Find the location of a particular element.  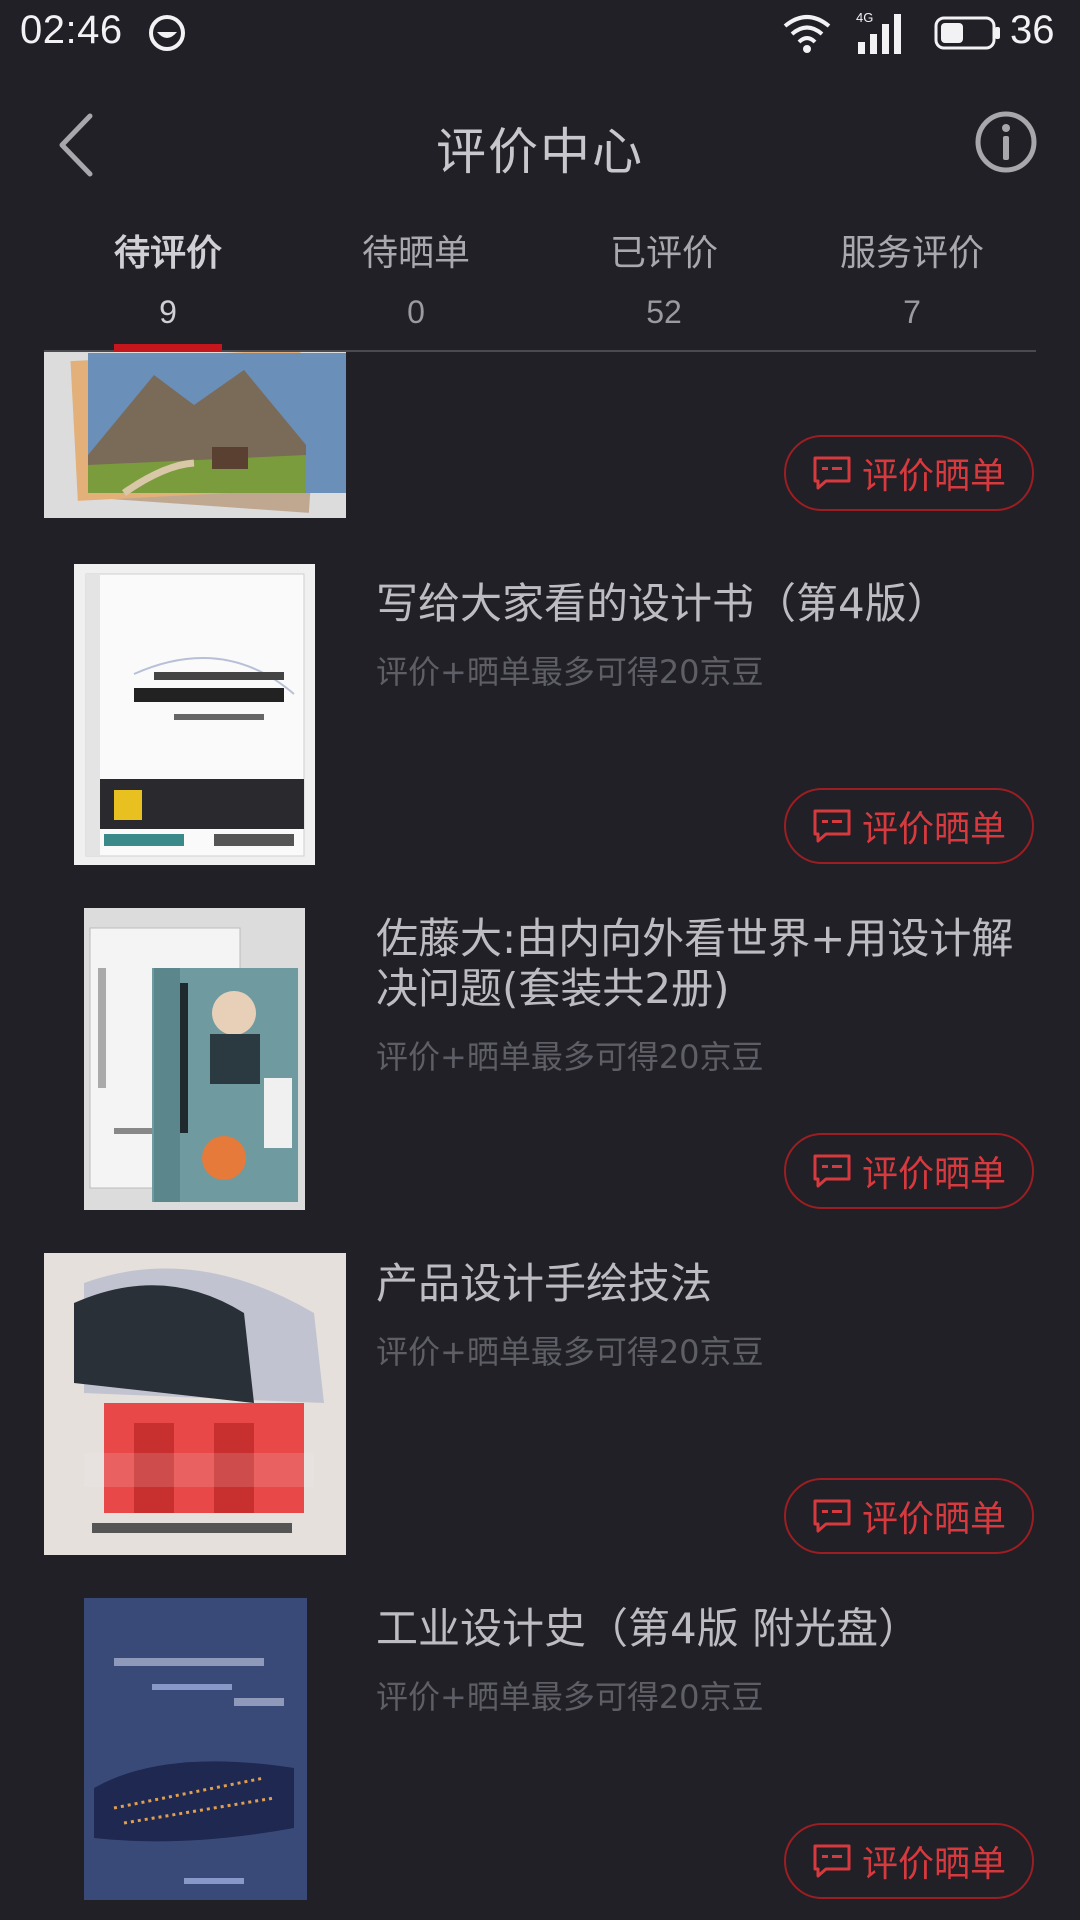

tab-count: 0 is located at coordinates (416, 312).